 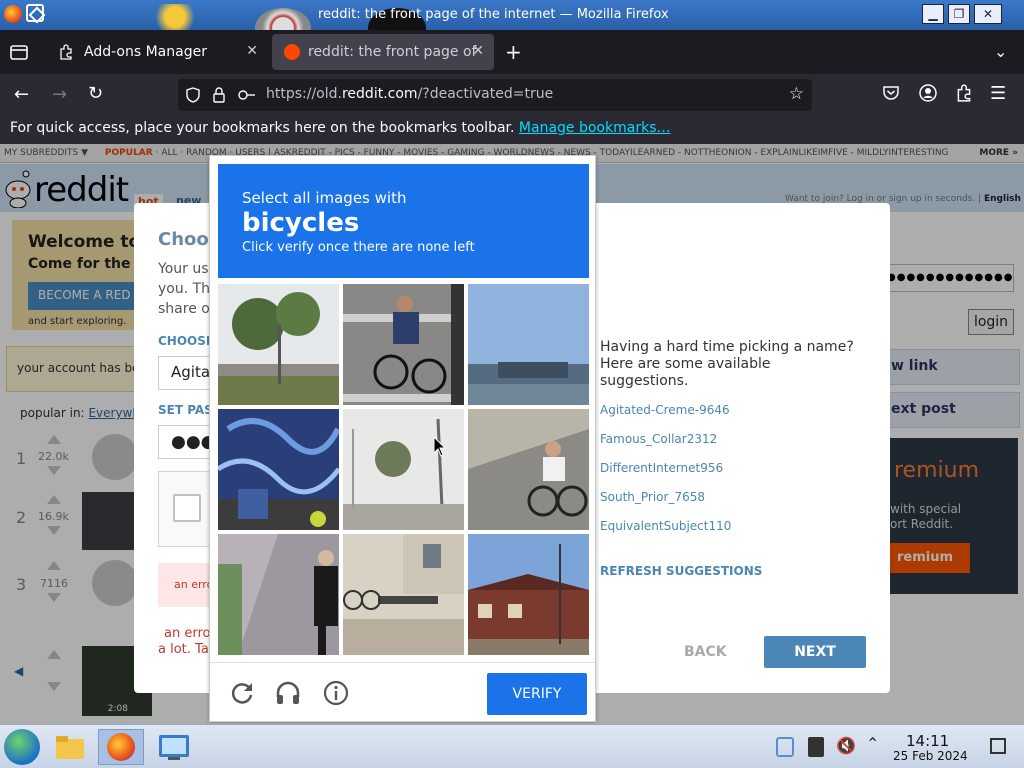 I want to click on captcha-instruction: Select all images with, so click(x=324, y=198).